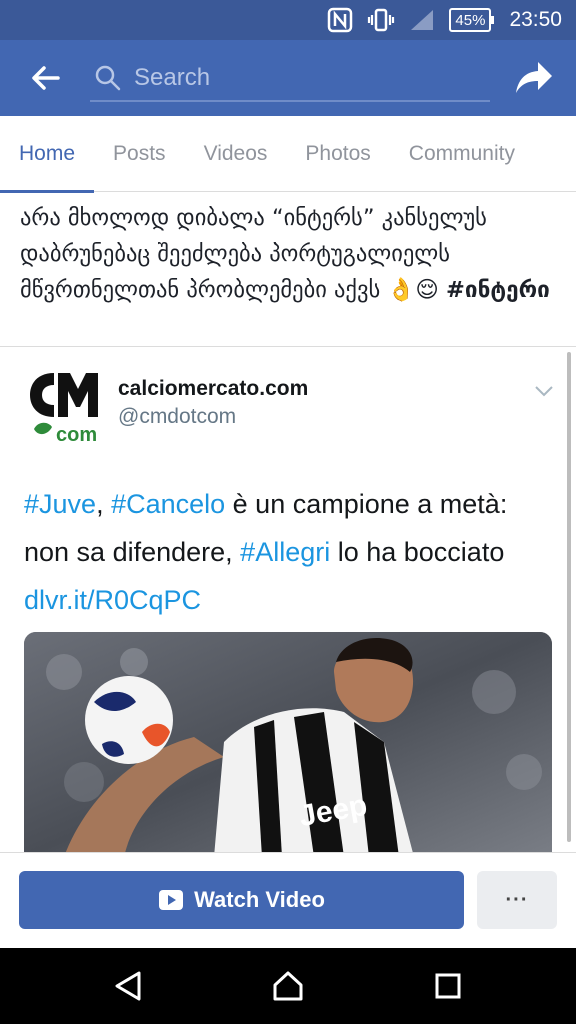  Describe the element at coordinates (177, 417) in the screenshot. I see `account-handle: @cmdotcom` at that location.